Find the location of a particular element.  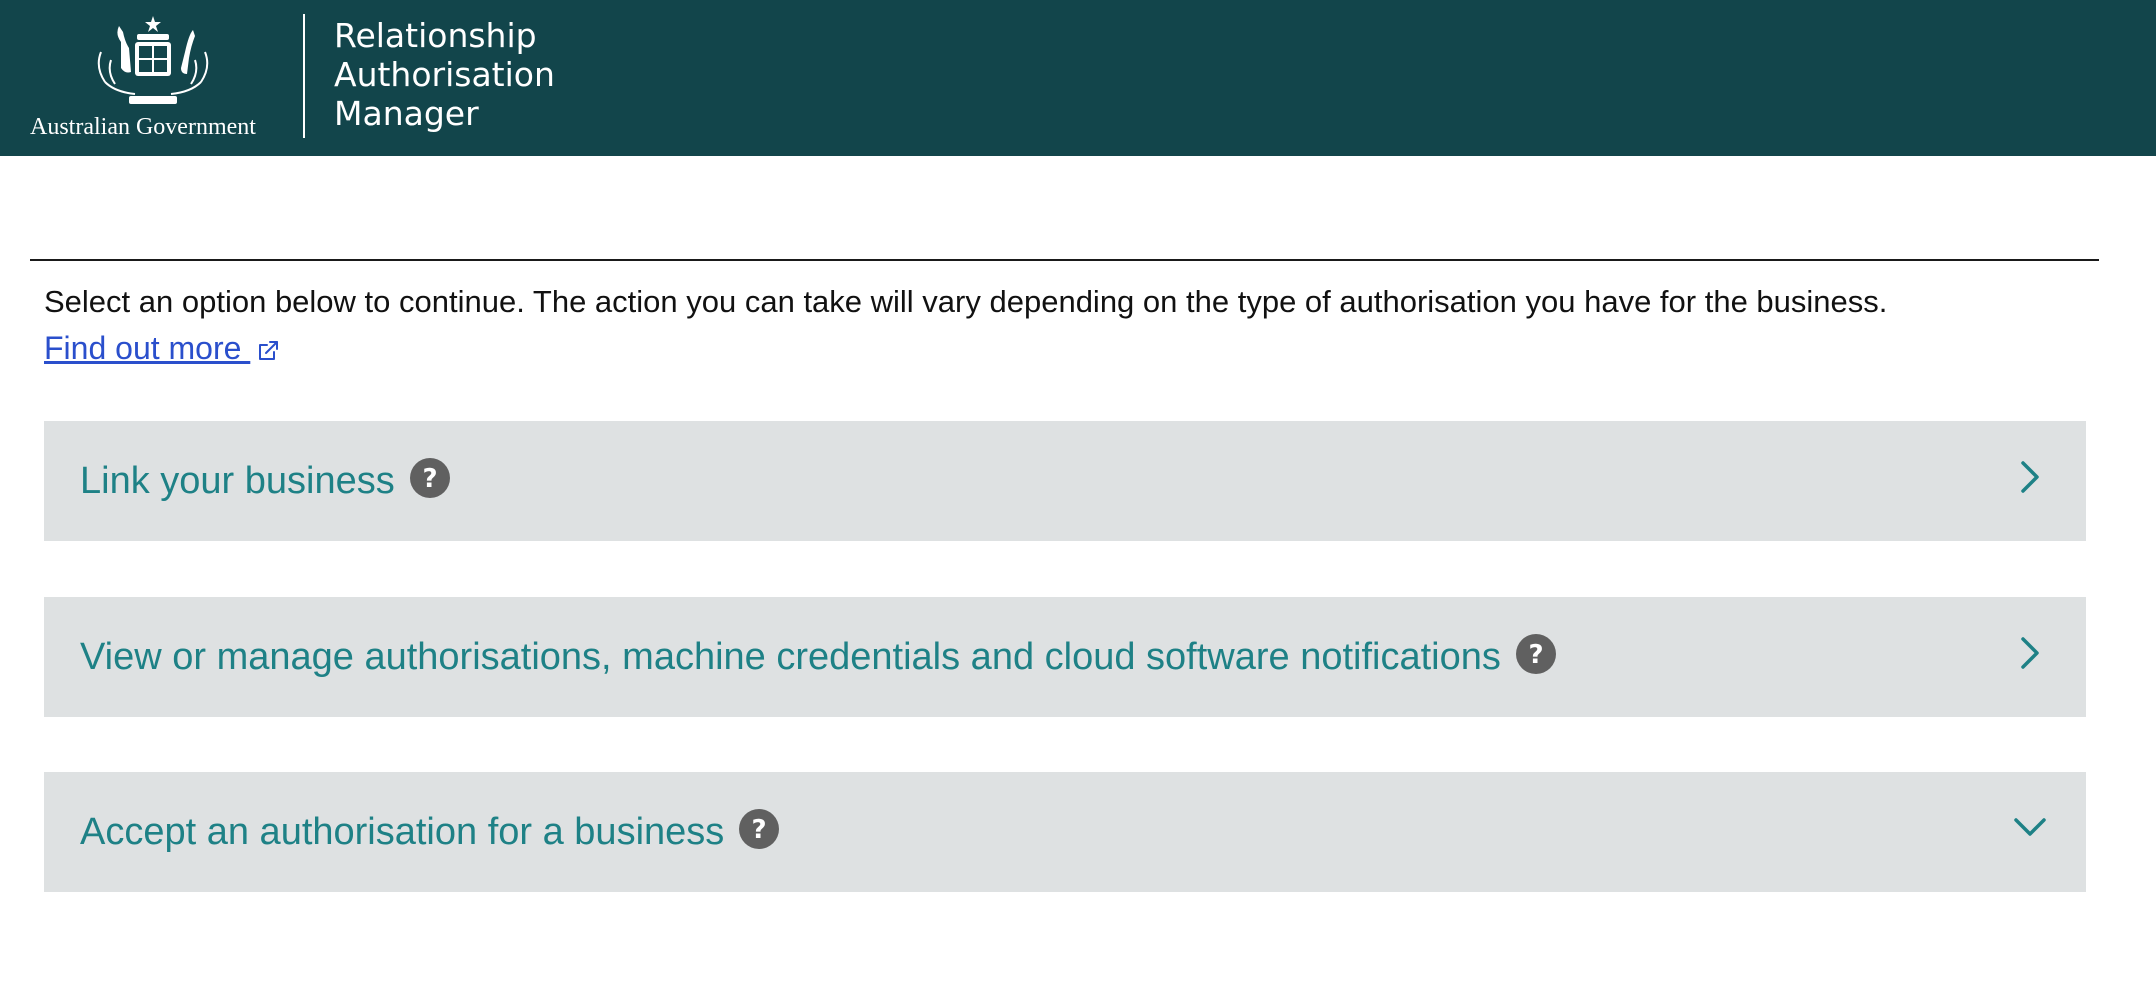

coat-of-arms-icon is located at coordinates (153, 60).